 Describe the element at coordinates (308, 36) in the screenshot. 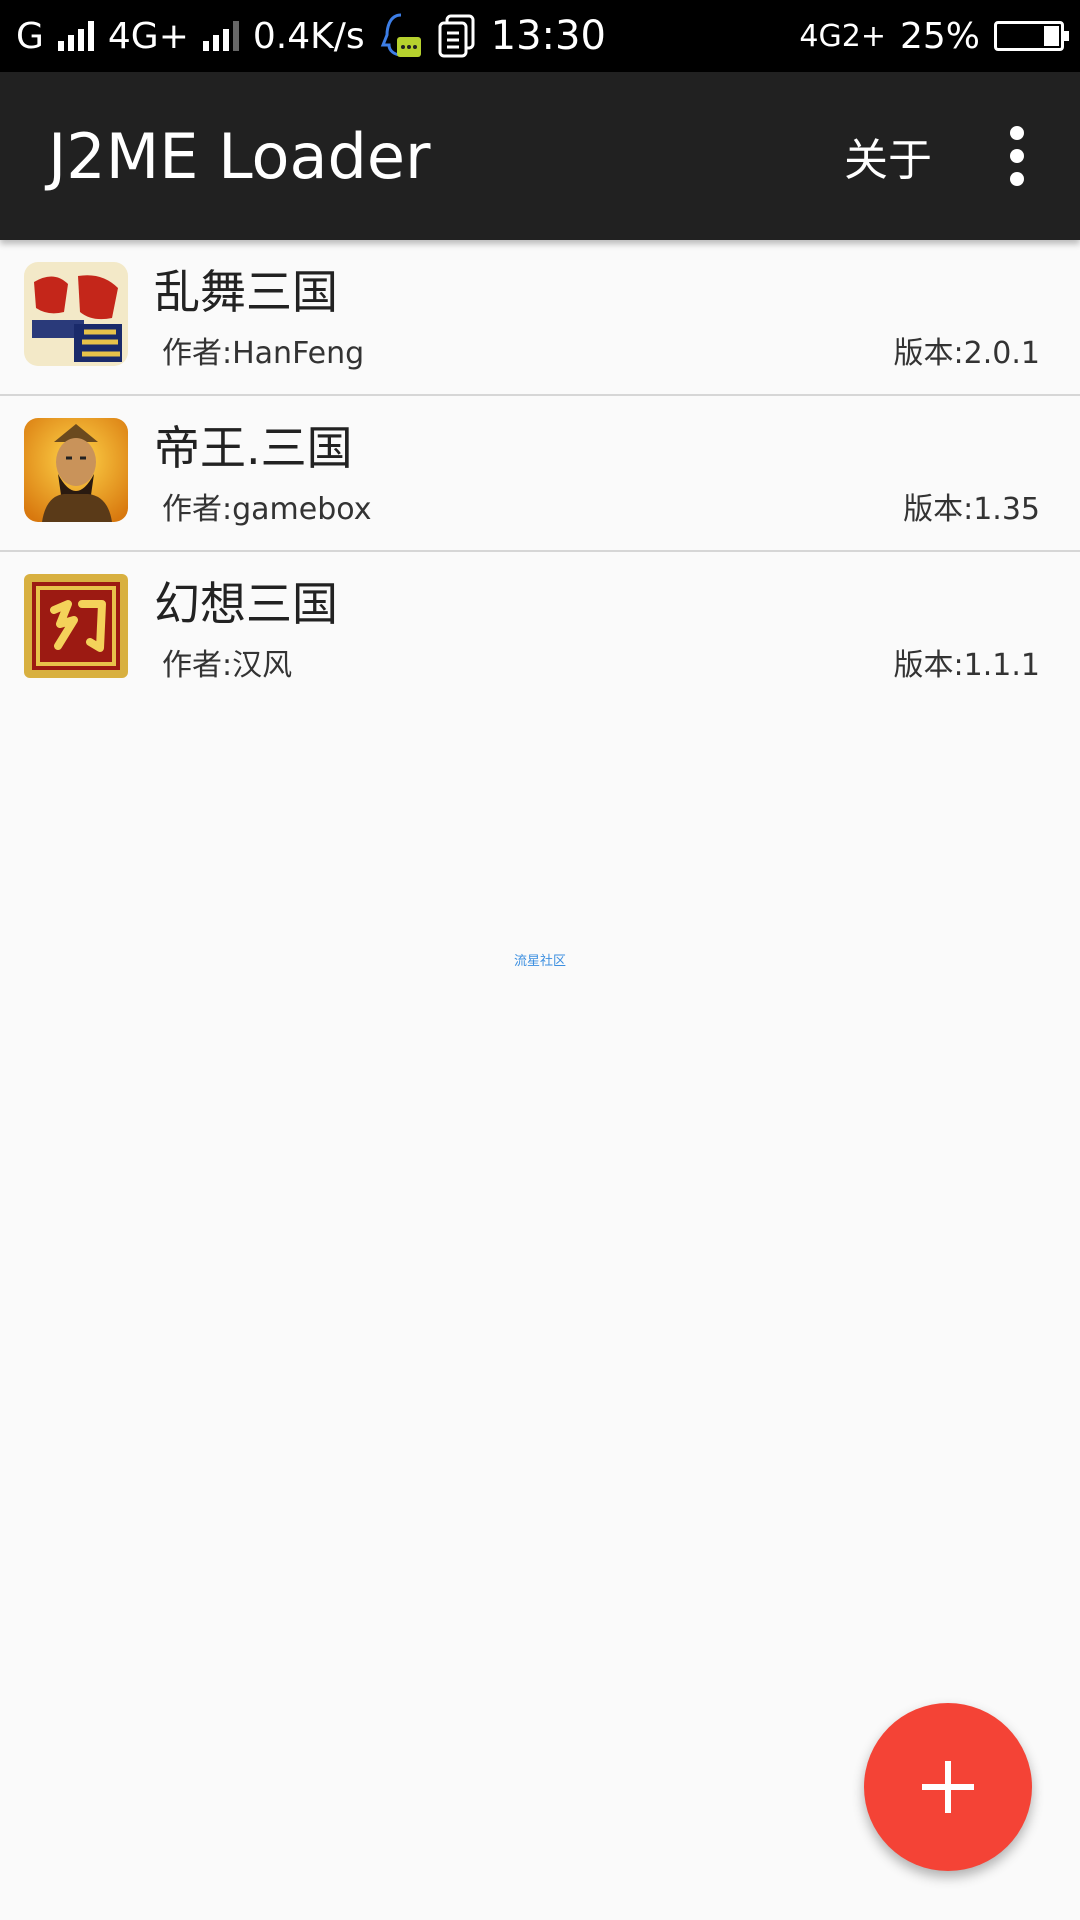

I see `network-speed: 0.4K/s` at that location.